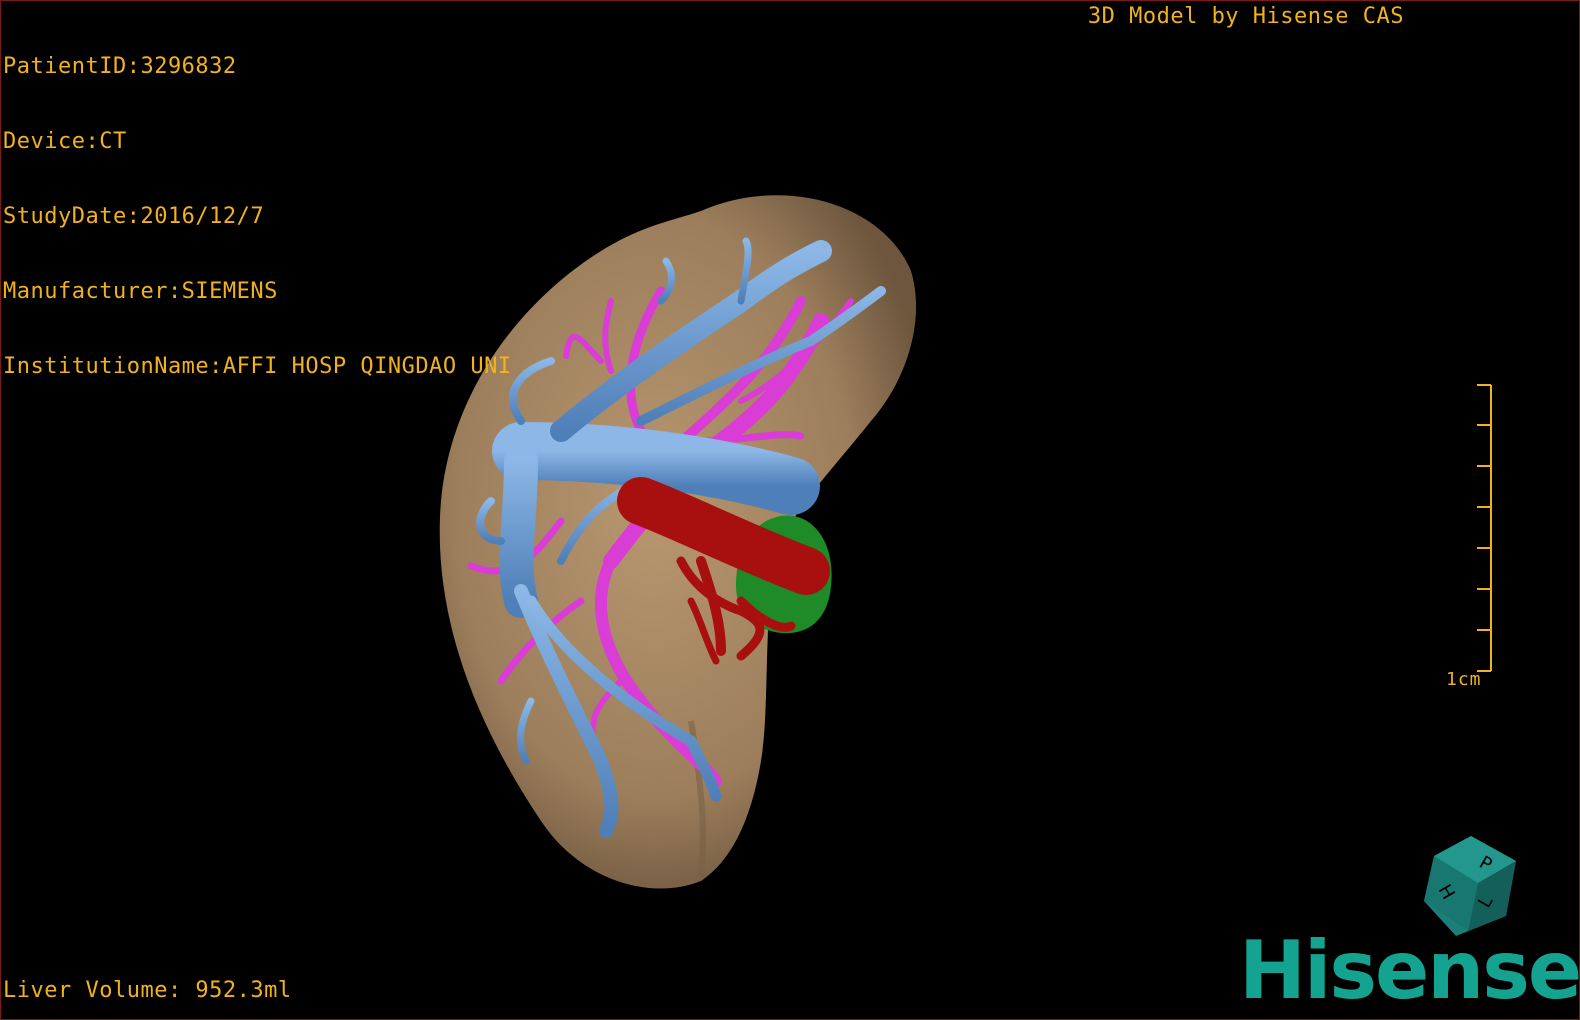 Image resolution: width=1580 pixels, height=1020 pixels. I want to click on manufacturer: Manufacturer:SIEMENS, so click(140, 291).